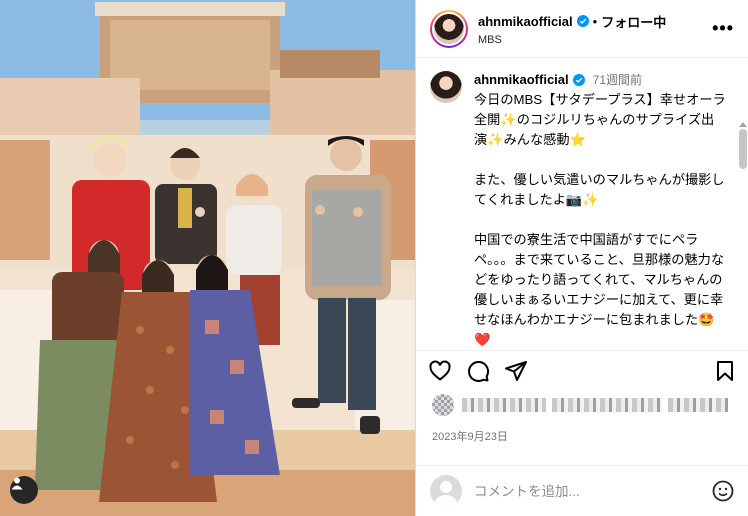 This screenshot has width=748, height=516. I want to click on caption-meta: ahnmikaofficial 71週間前, so click(600, 79).